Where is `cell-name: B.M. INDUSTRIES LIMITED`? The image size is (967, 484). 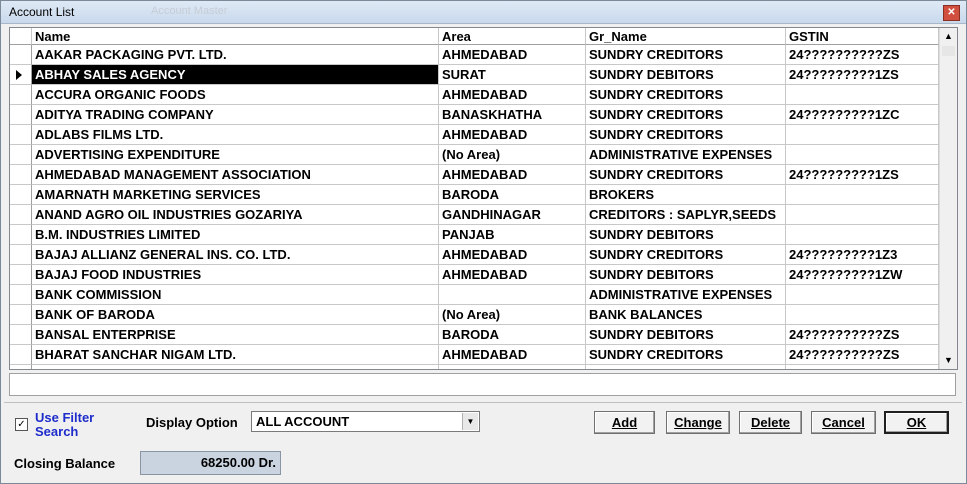 cell-name: B.M. INDUSTRIES LIMITED is located at coordinates (235, 235).